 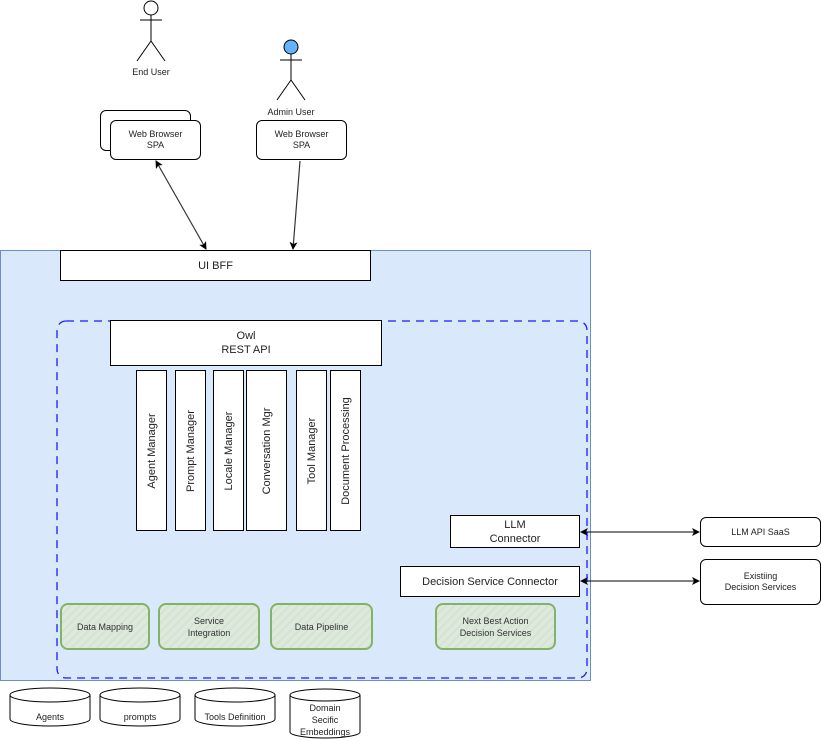 I want to click on datastore-label: Domain, so click(x=325, y=708).